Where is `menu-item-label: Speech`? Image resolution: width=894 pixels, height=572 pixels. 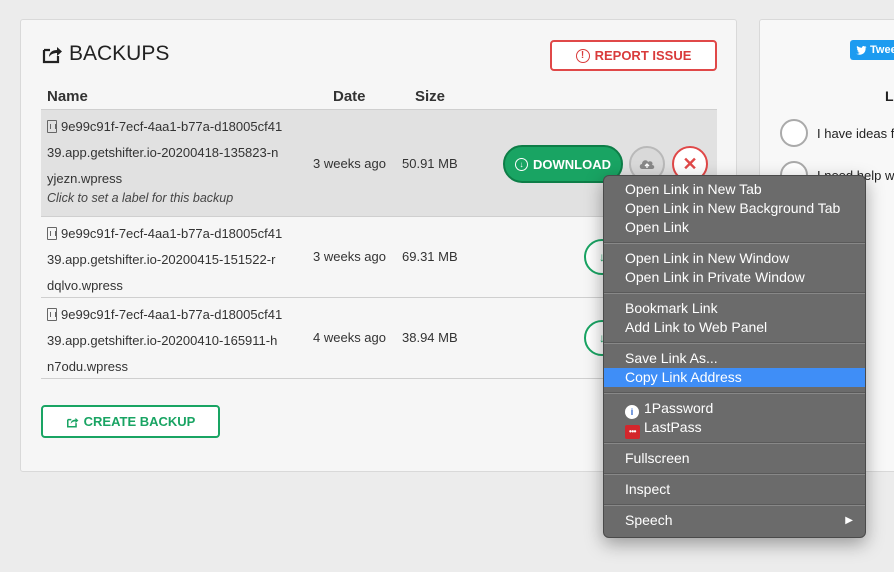 menu-item-label: Speech is located at coordinates (649, 520).